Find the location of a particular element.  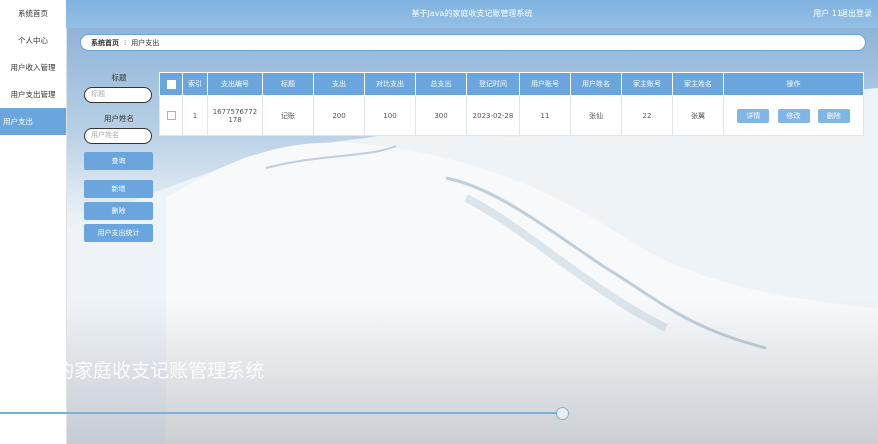

breadcrumb-home: 系统首页 is located at coordinates (105, 43).